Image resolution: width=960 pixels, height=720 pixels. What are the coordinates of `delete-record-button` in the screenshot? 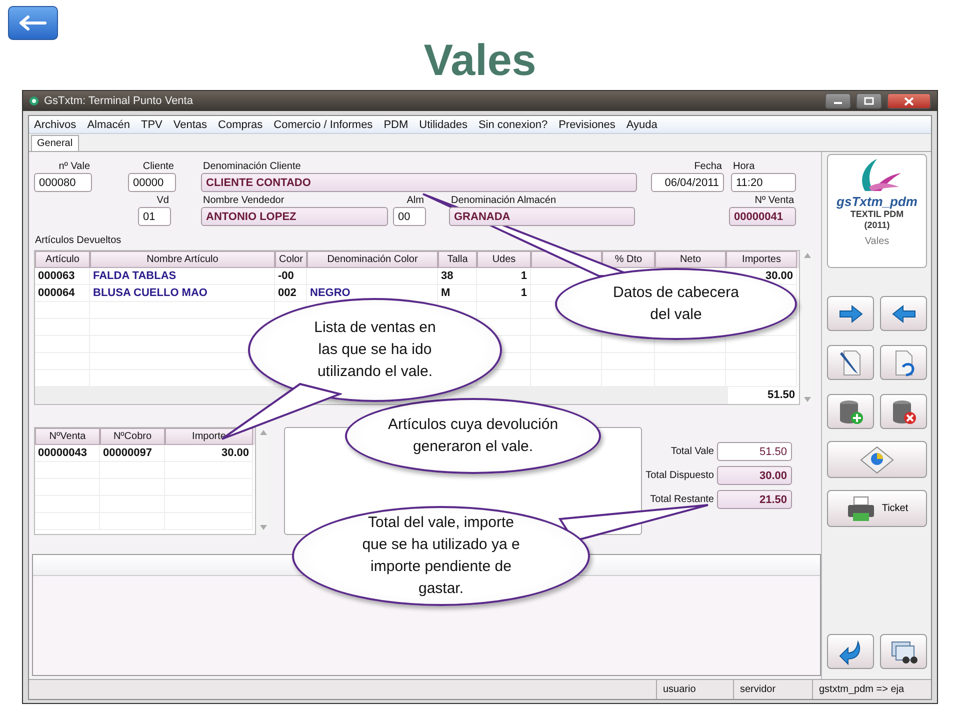 It's located at (903, 411).